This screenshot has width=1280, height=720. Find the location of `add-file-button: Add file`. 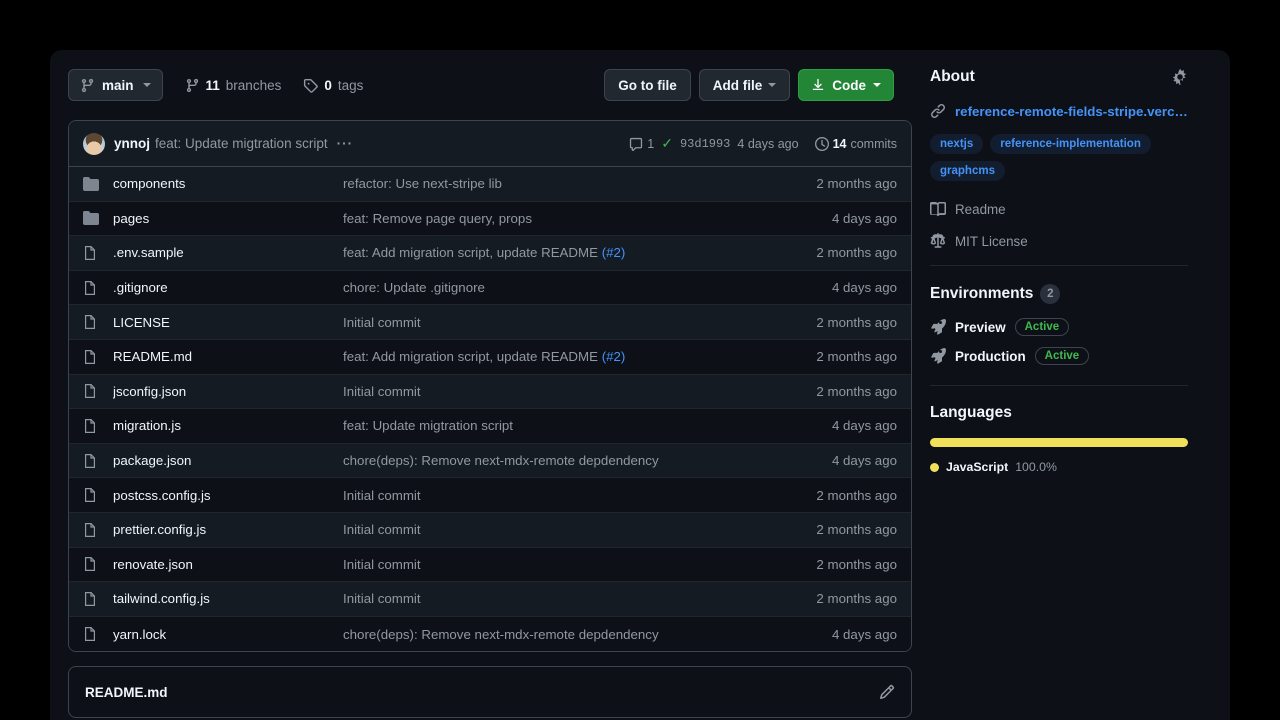

add-file-button: Add file is located at coordinates (744, 85).